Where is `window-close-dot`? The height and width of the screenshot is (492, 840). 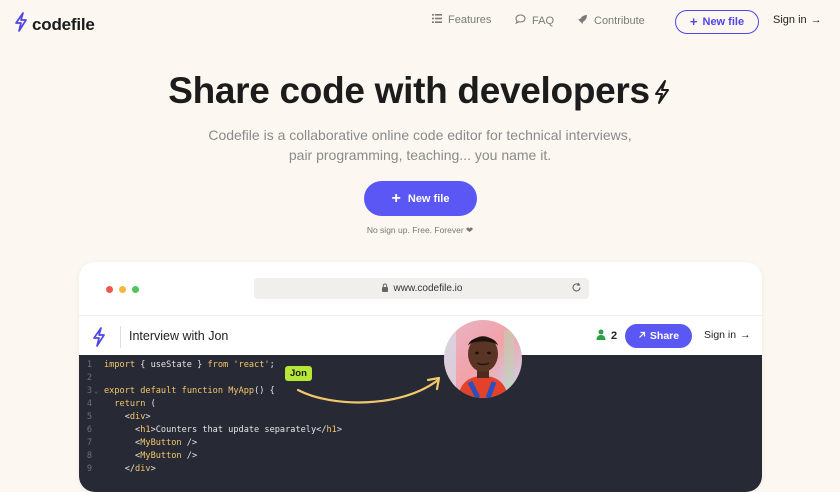 window-close-dot is located at coordinates (109, 289).